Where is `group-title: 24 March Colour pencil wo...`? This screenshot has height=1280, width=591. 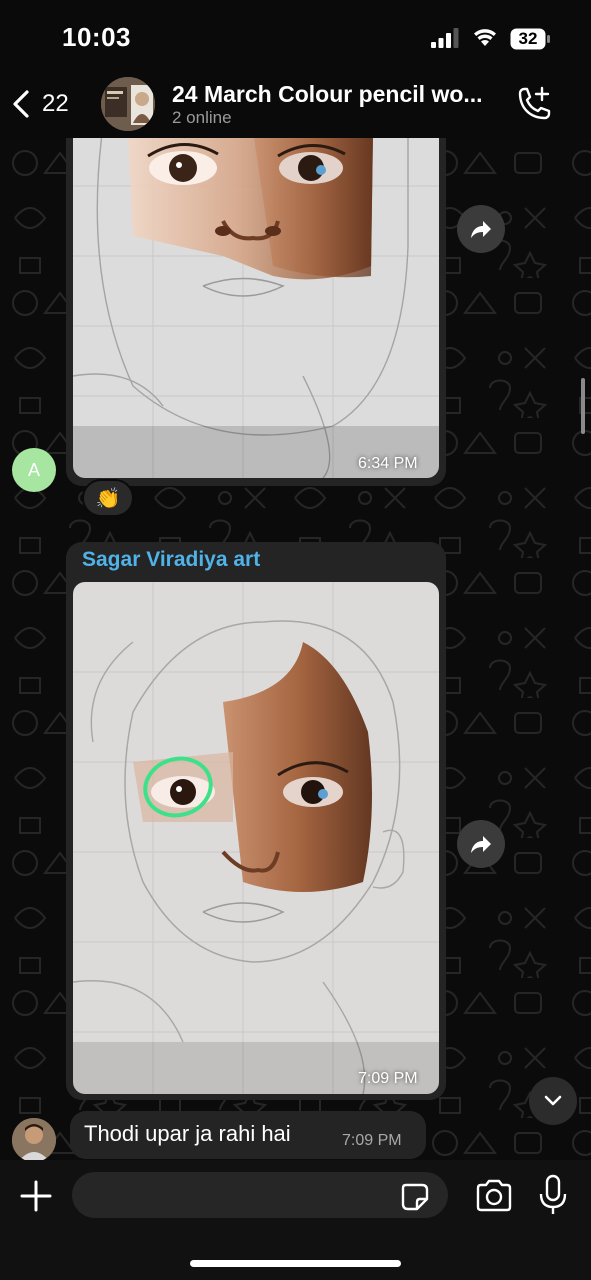
group-title: 24 March Colour pencil wo... is located at coordinates (337, 94).